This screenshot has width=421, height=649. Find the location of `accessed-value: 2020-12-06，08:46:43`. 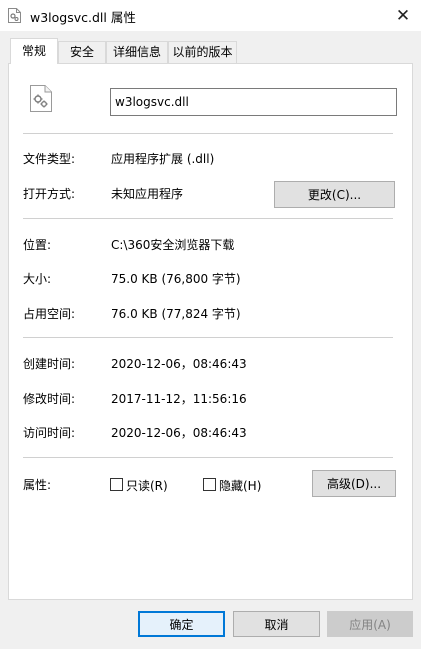

accessed-value: 2020-12-06，08:46:43 is located at coordinates (179, 433).